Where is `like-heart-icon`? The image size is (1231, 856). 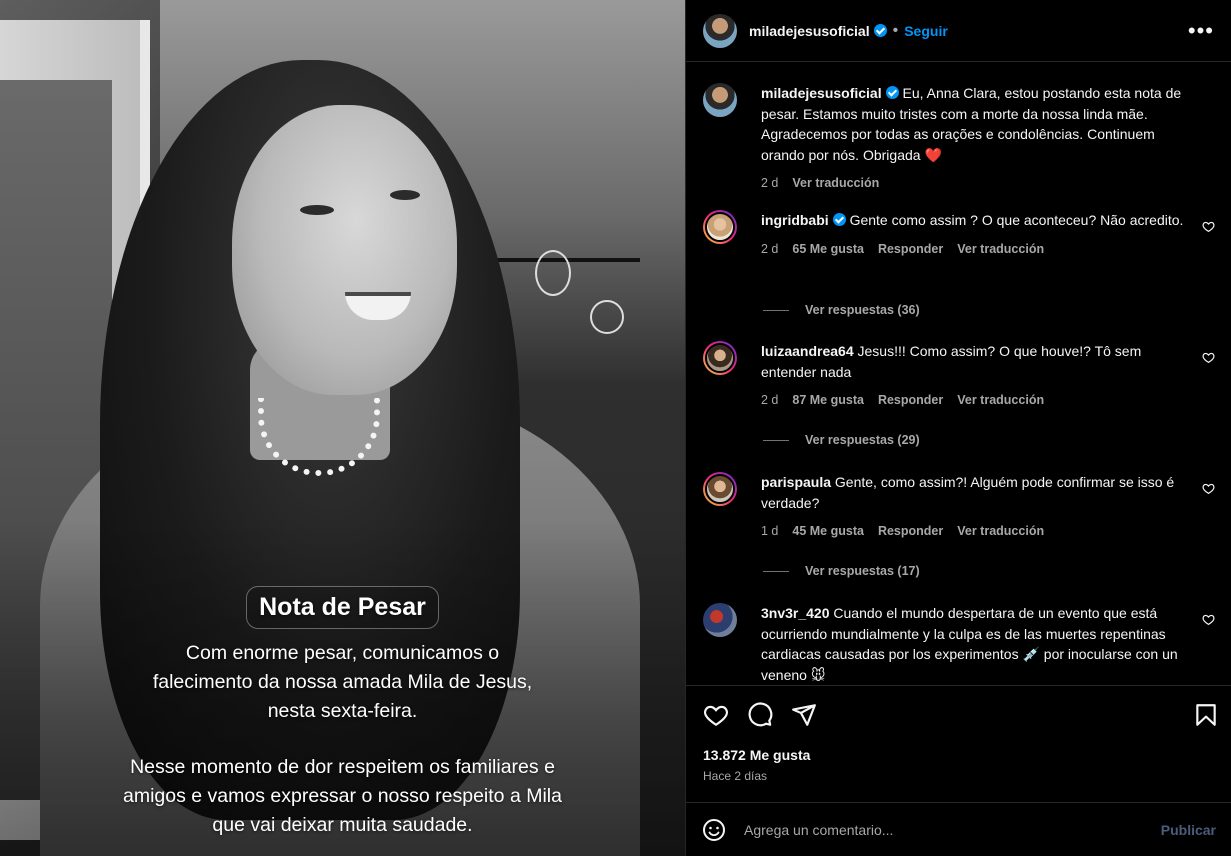
like-heart-icon is located at coordinates (716, 715).